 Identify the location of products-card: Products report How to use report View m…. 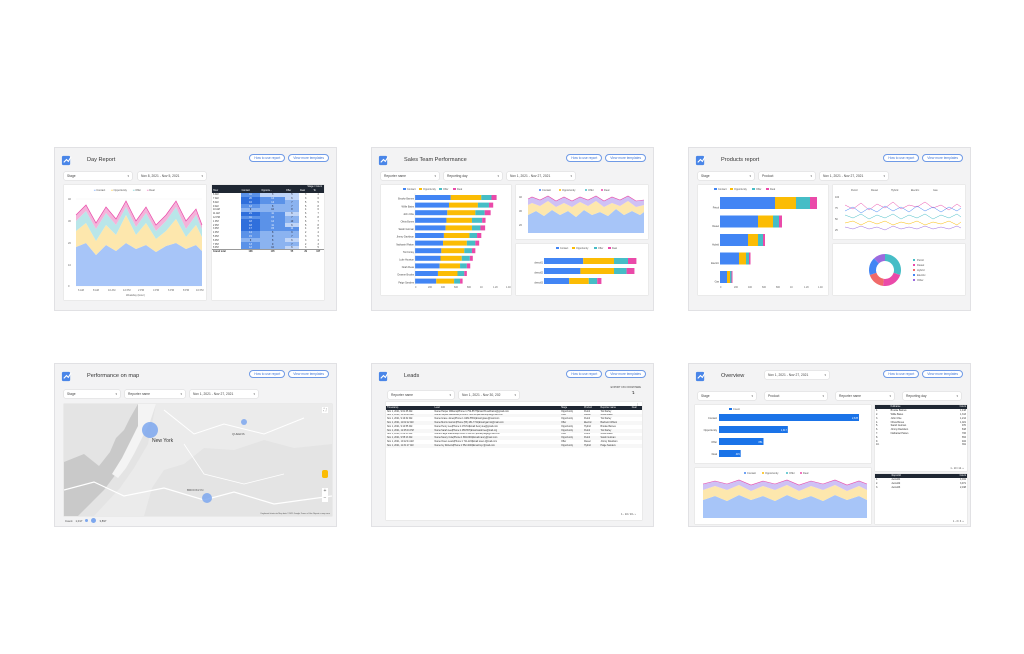
(829, 229).